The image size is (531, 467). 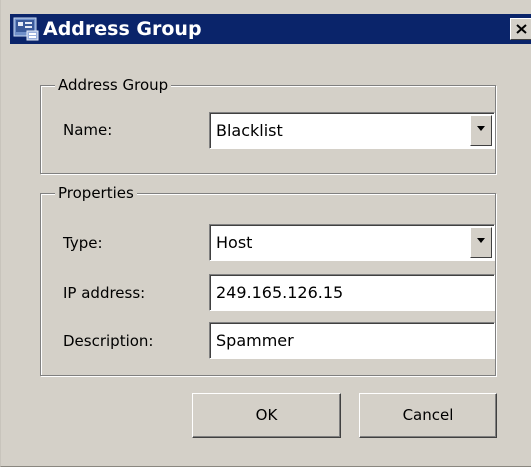 I want to click on cancel-button-label: Cancel, so click(x=428, y=415).